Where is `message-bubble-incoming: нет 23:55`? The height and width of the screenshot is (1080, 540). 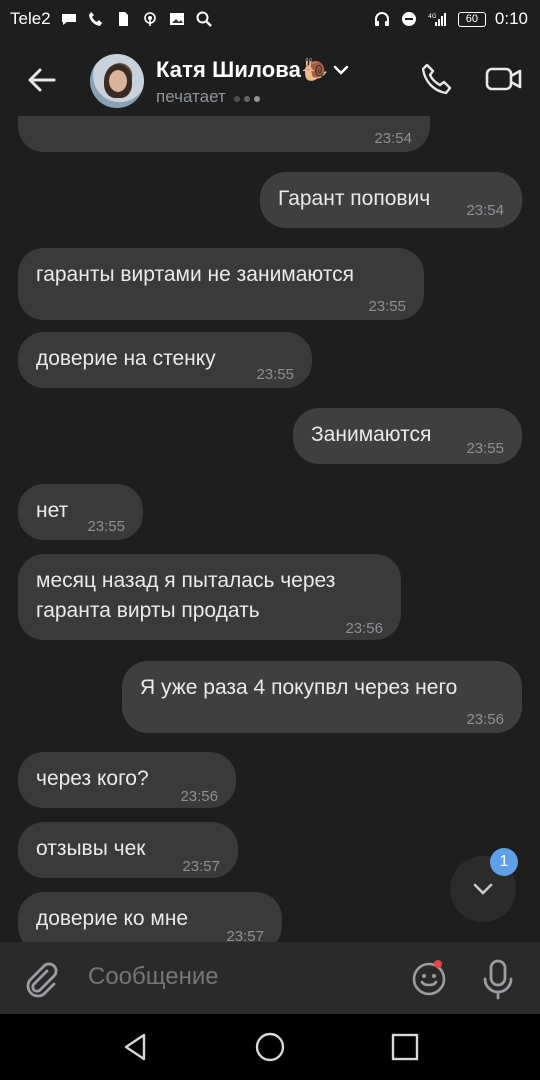
message-bubble-incoming: нет 23:55 is located at coordinates (80, 512).